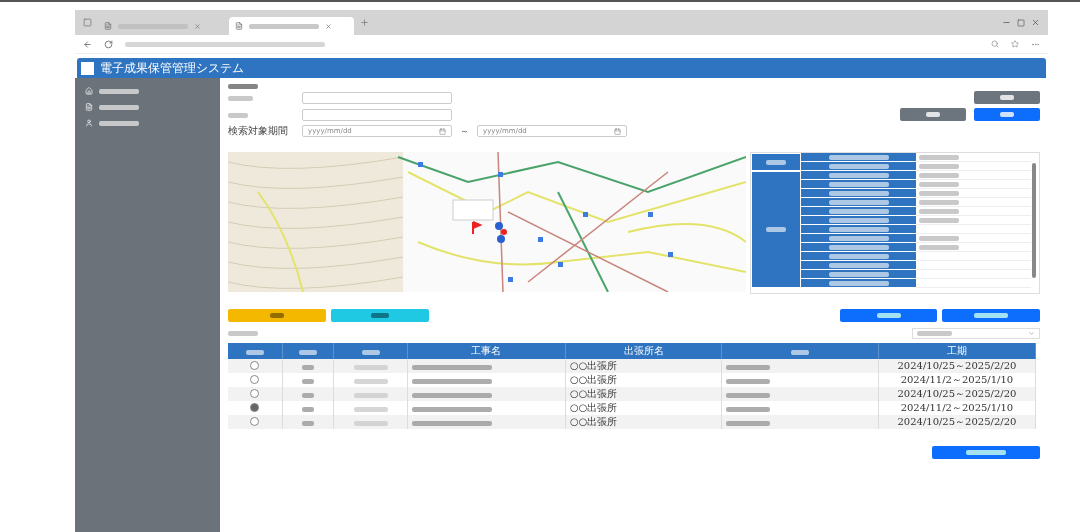 Image resolution: width=1080 pixels, height=532 pixels. I want to click on app-title: 電子成果保管管理システム, so click(172, 68).